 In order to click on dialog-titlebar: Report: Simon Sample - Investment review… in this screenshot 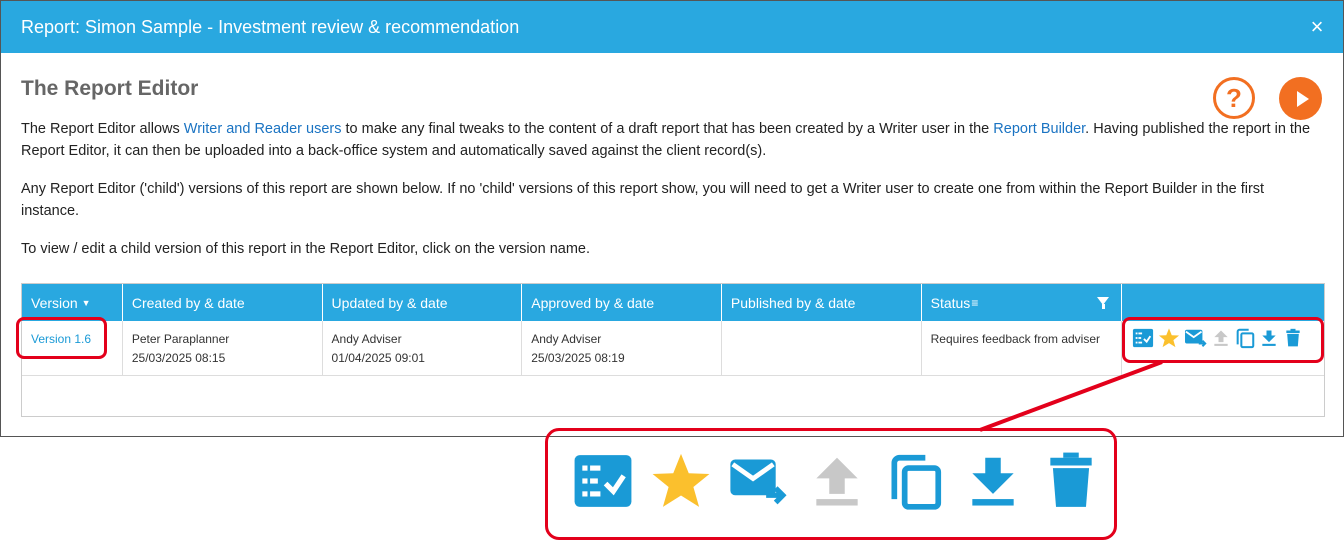, I will do `click(672, 27)`.